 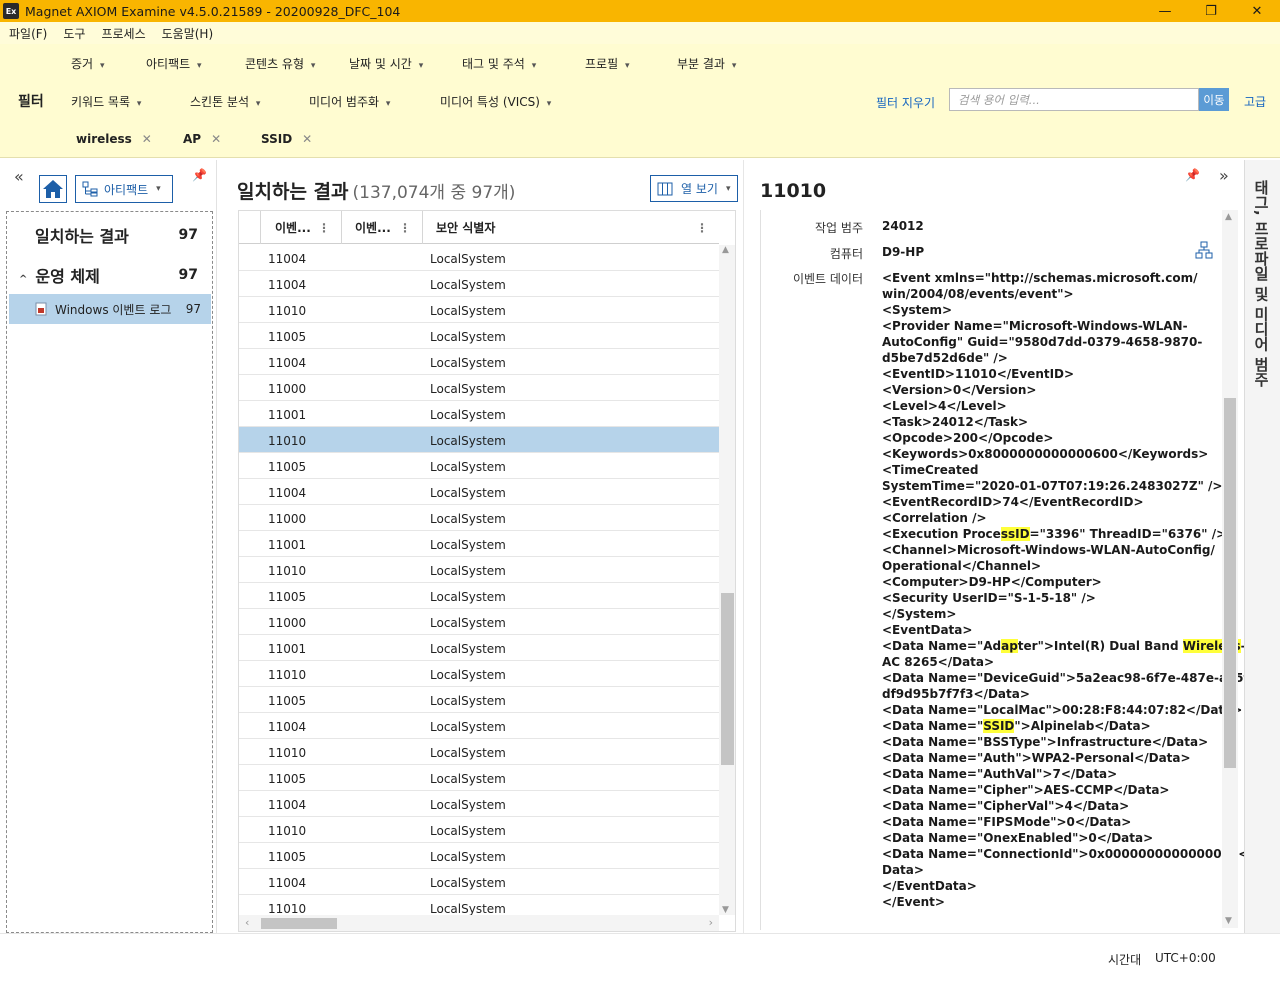 I want to click on table-vertical-scrollbar: ▲ ▼, so click(x=727, y=580).